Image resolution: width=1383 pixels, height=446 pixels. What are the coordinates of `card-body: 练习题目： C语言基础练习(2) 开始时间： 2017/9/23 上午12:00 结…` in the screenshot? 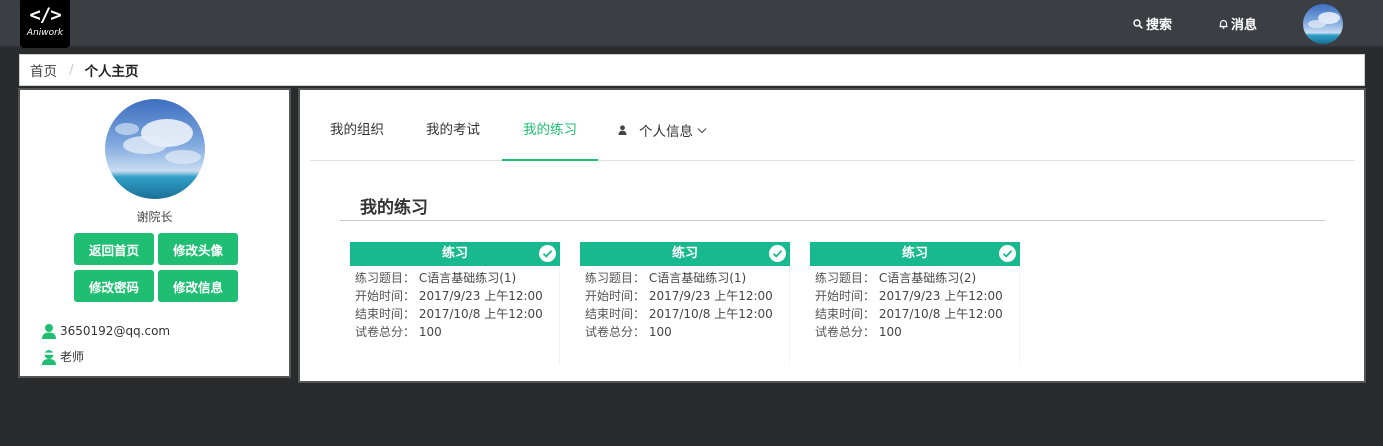 It's located at (915, 315).